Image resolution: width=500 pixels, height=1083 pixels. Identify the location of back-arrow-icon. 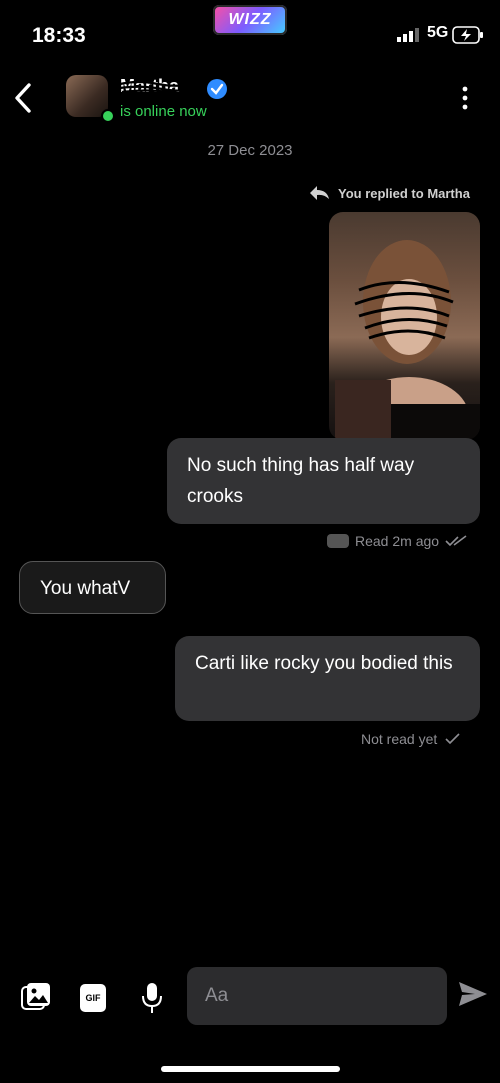
(23, 98).